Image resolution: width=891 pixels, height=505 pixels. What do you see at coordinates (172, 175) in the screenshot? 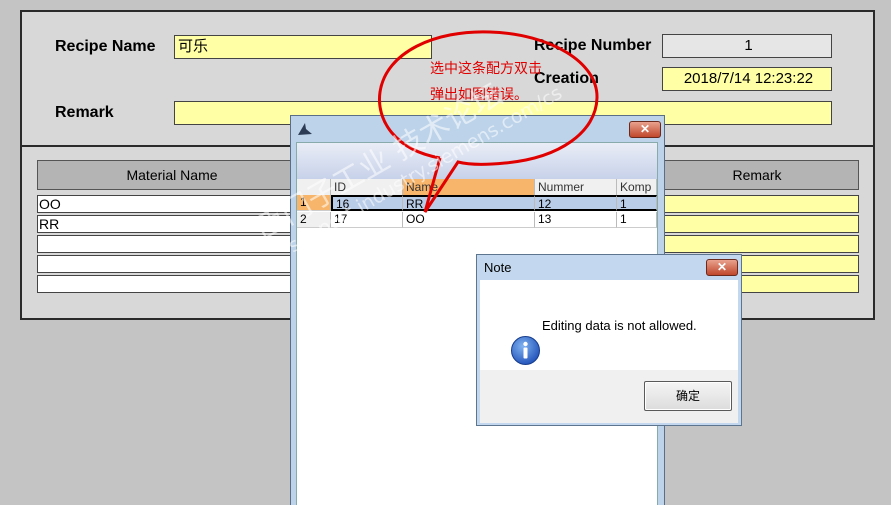
I see `material-name-header: Material Name` at bounding box center [172, 175].